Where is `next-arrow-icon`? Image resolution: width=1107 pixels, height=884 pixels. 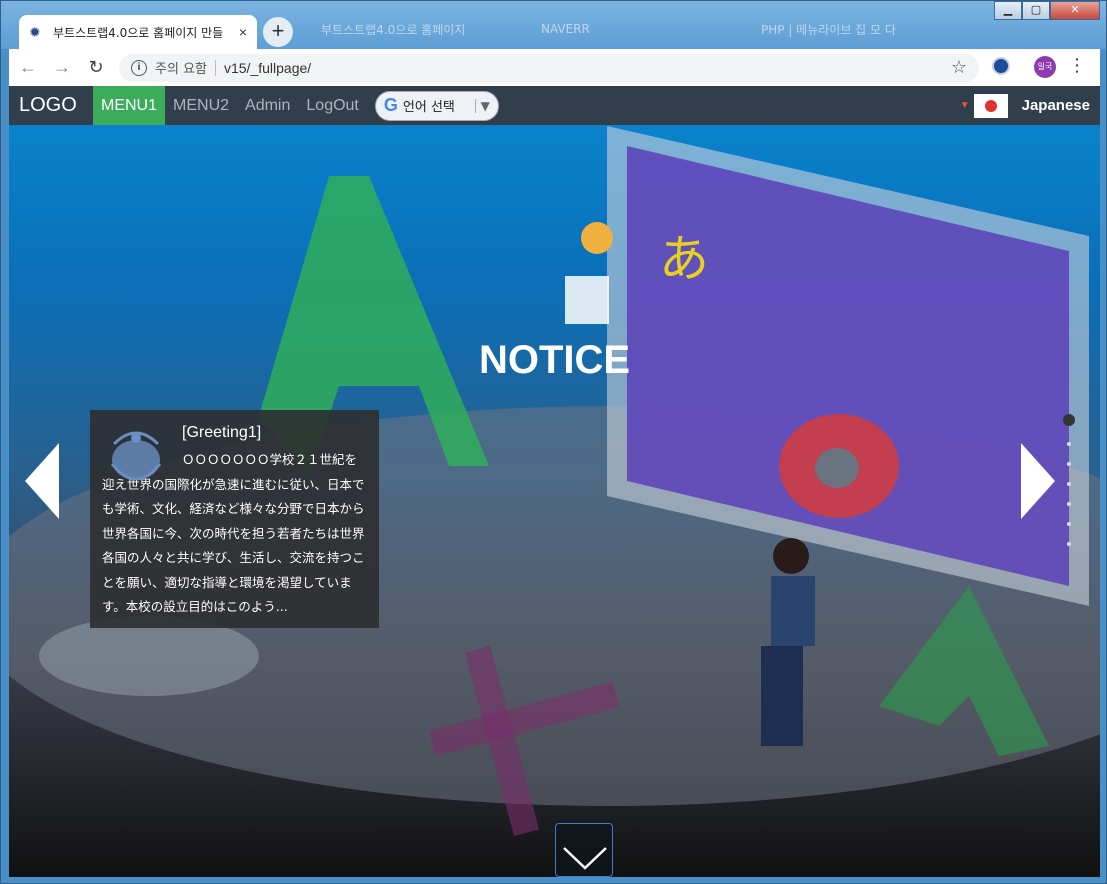 next-arrow-icon is located at coordinates (1038, 481).